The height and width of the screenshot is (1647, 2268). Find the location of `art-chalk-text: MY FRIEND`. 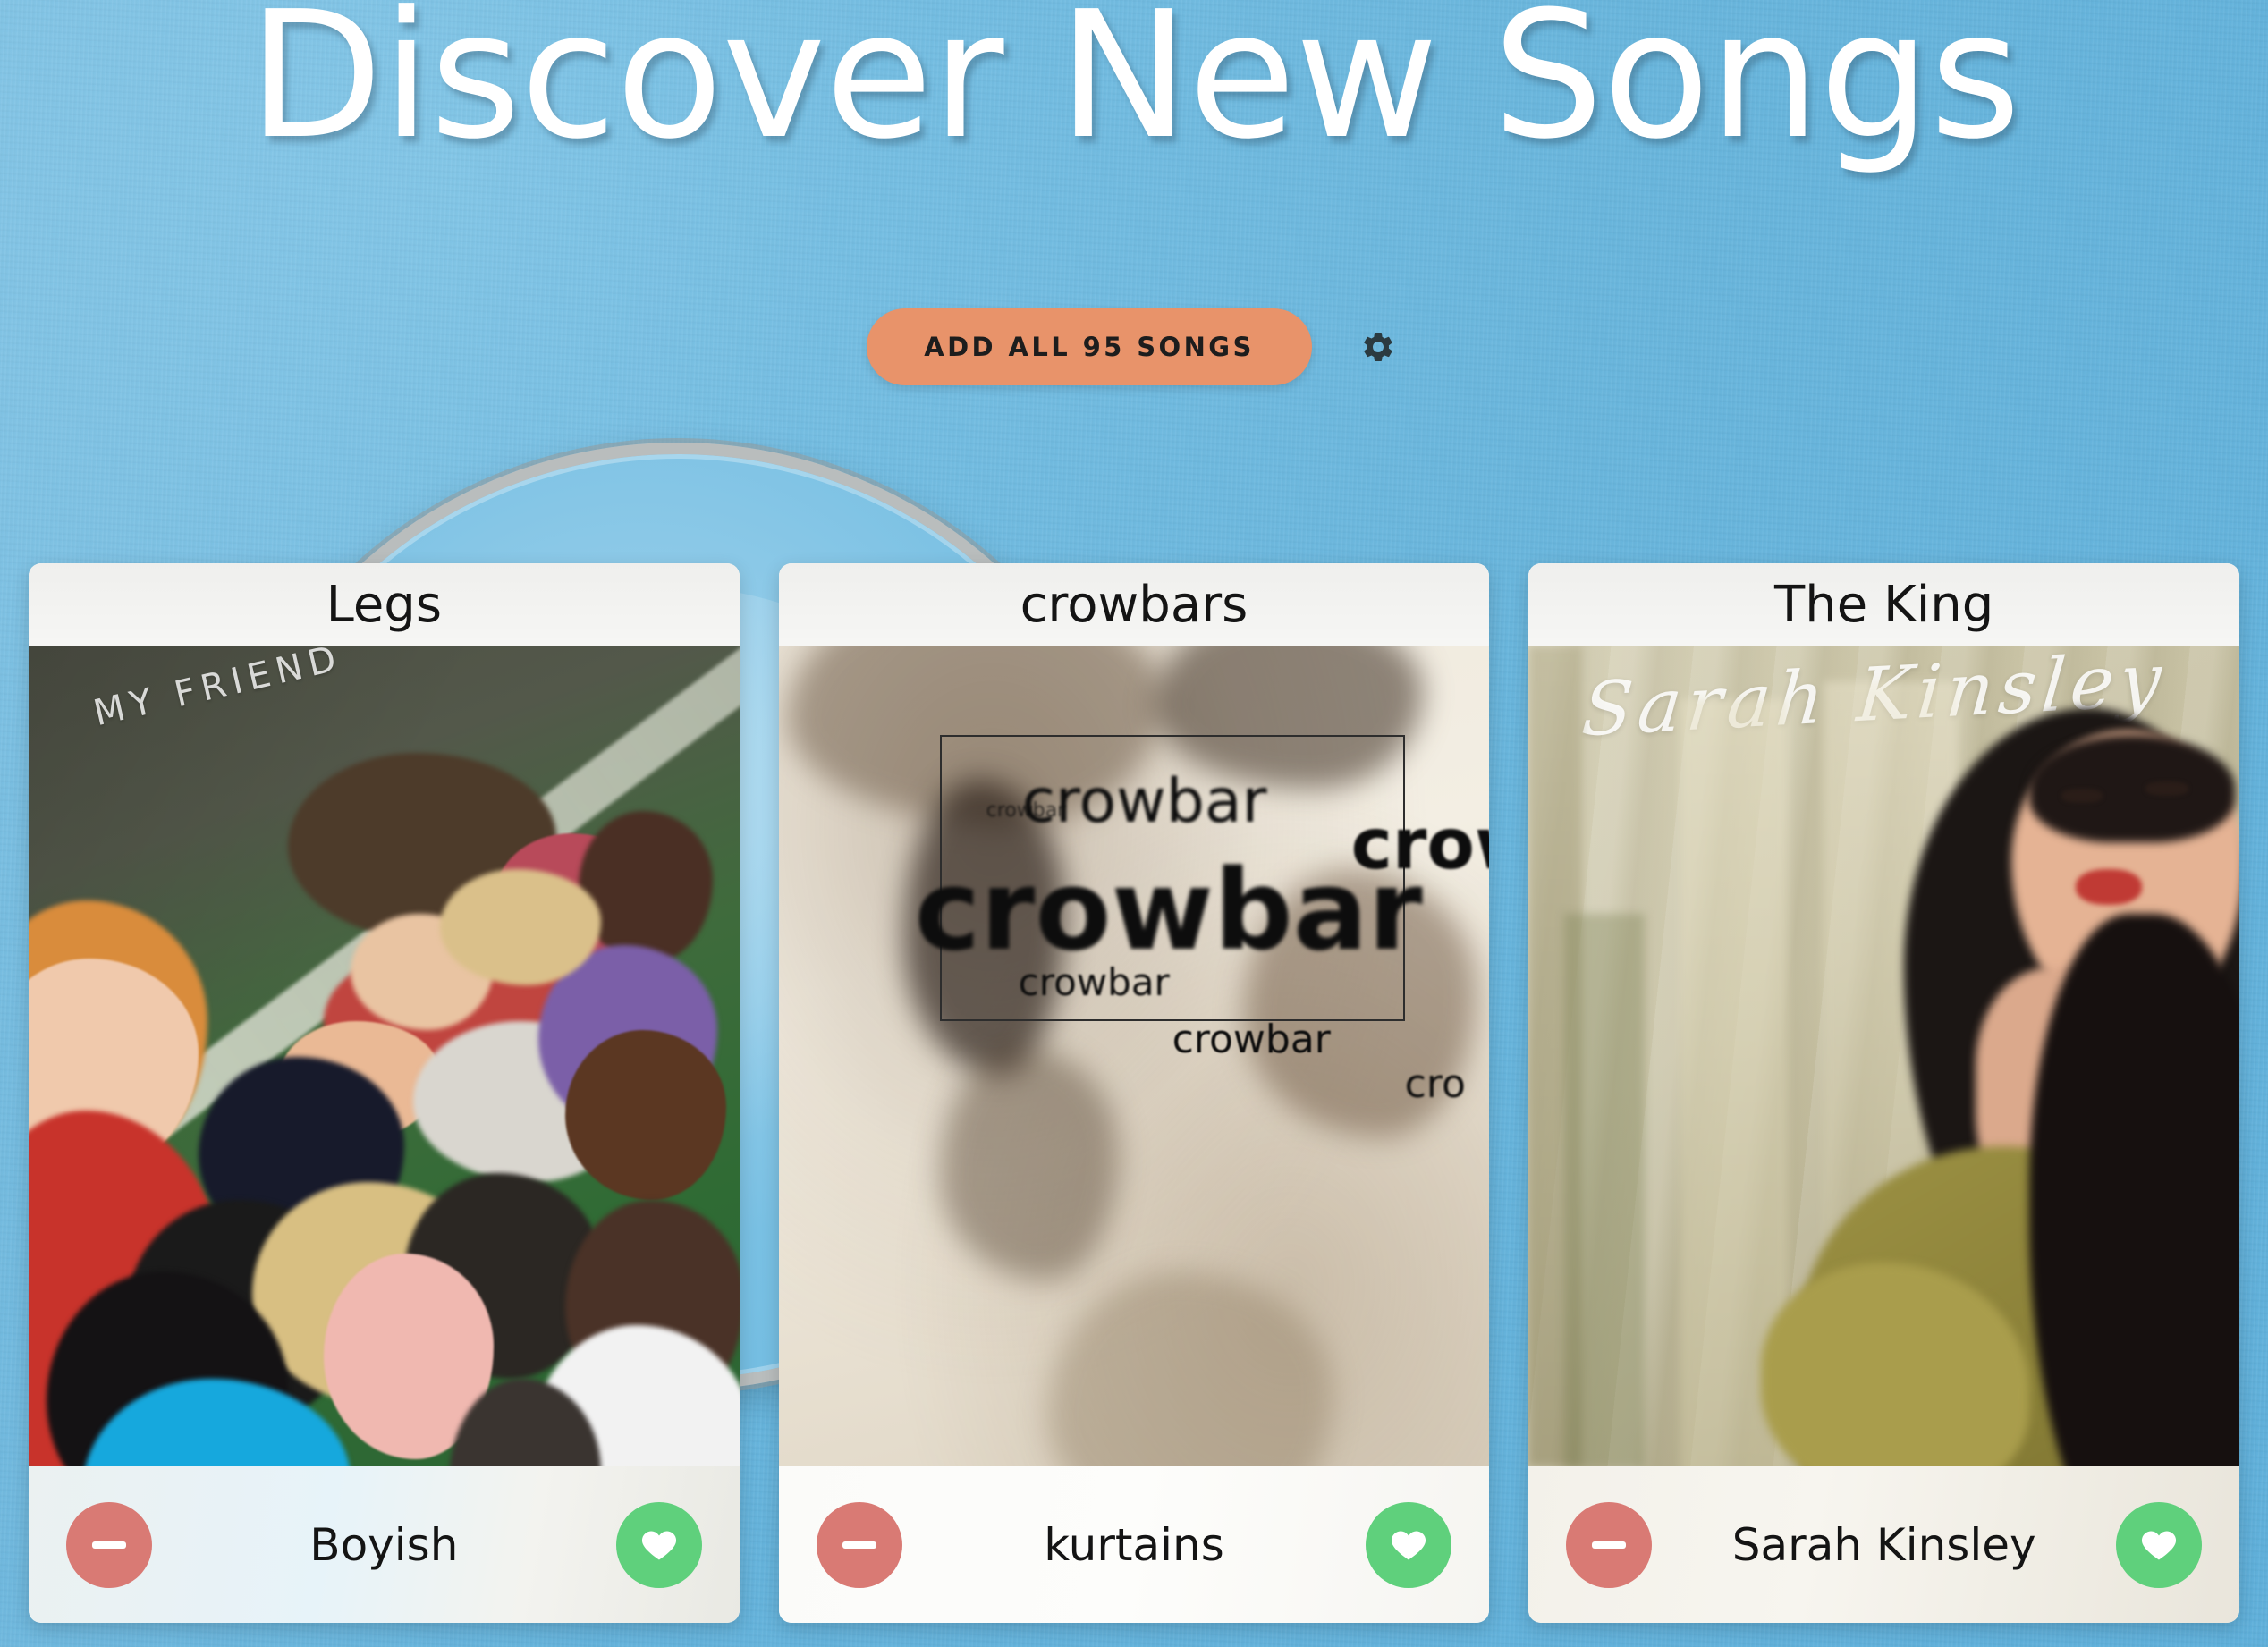

art-chalk-text: MY FRIEND is located at coordinates (217, 690).